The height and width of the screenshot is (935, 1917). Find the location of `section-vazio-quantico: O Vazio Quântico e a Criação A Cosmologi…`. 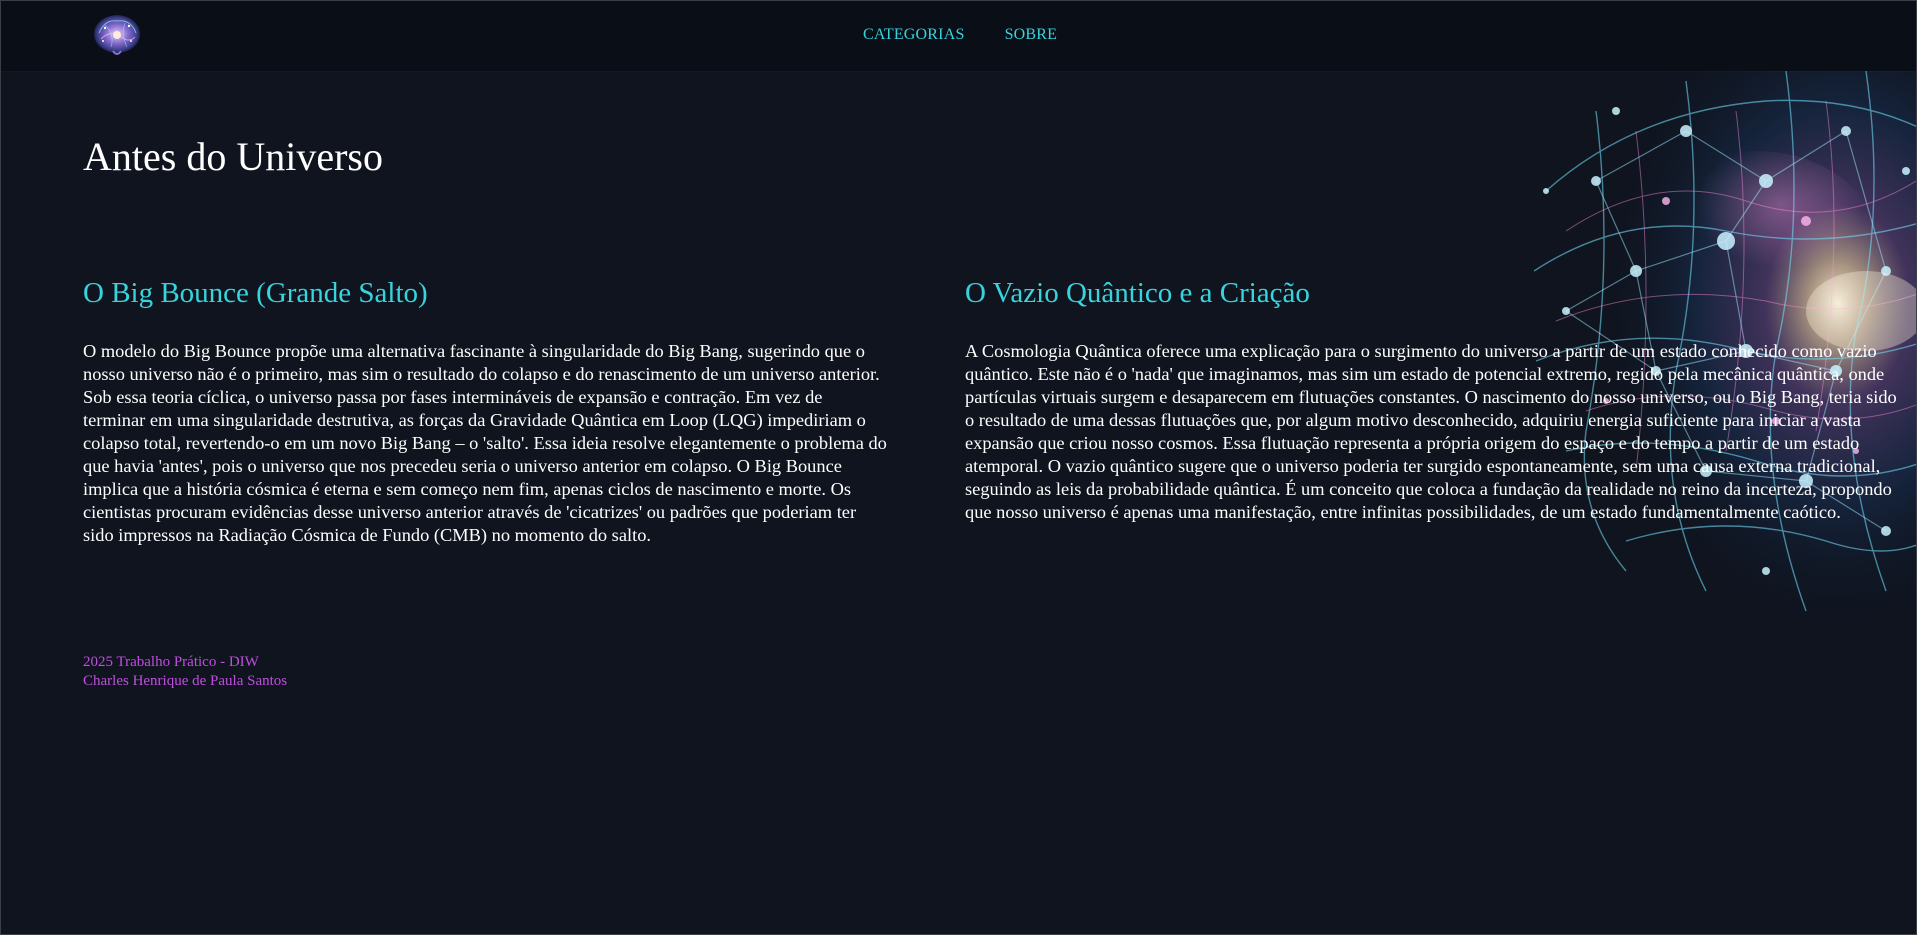

section-vazio-quantico: O Vazio Quântico e a Criação A Cosmologi… is located at coordinates (1435, 400).